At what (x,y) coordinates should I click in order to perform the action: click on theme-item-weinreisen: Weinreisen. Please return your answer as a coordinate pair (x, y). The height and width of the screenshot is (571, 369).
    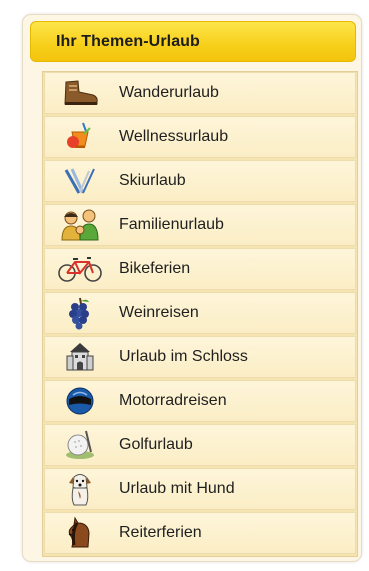
    Looking at the image, I should click on (200, 313).